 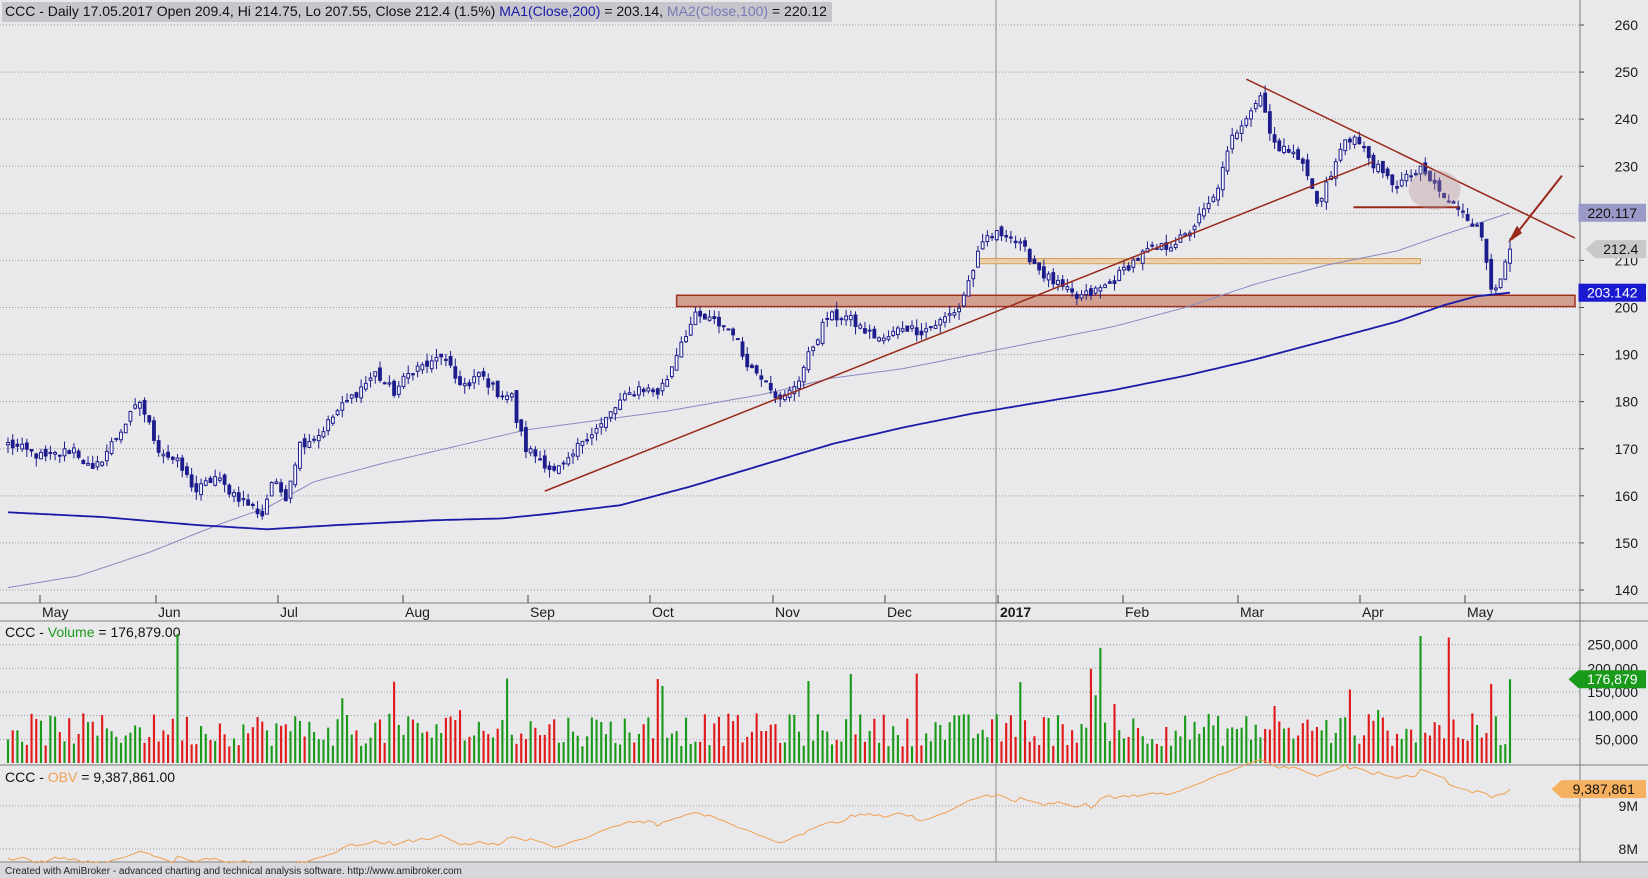 What do you see at coordinates (549, 11) in the screenshot?
I see `price-header-part: MA1(Close,200)` at bounding box center [549, 11].